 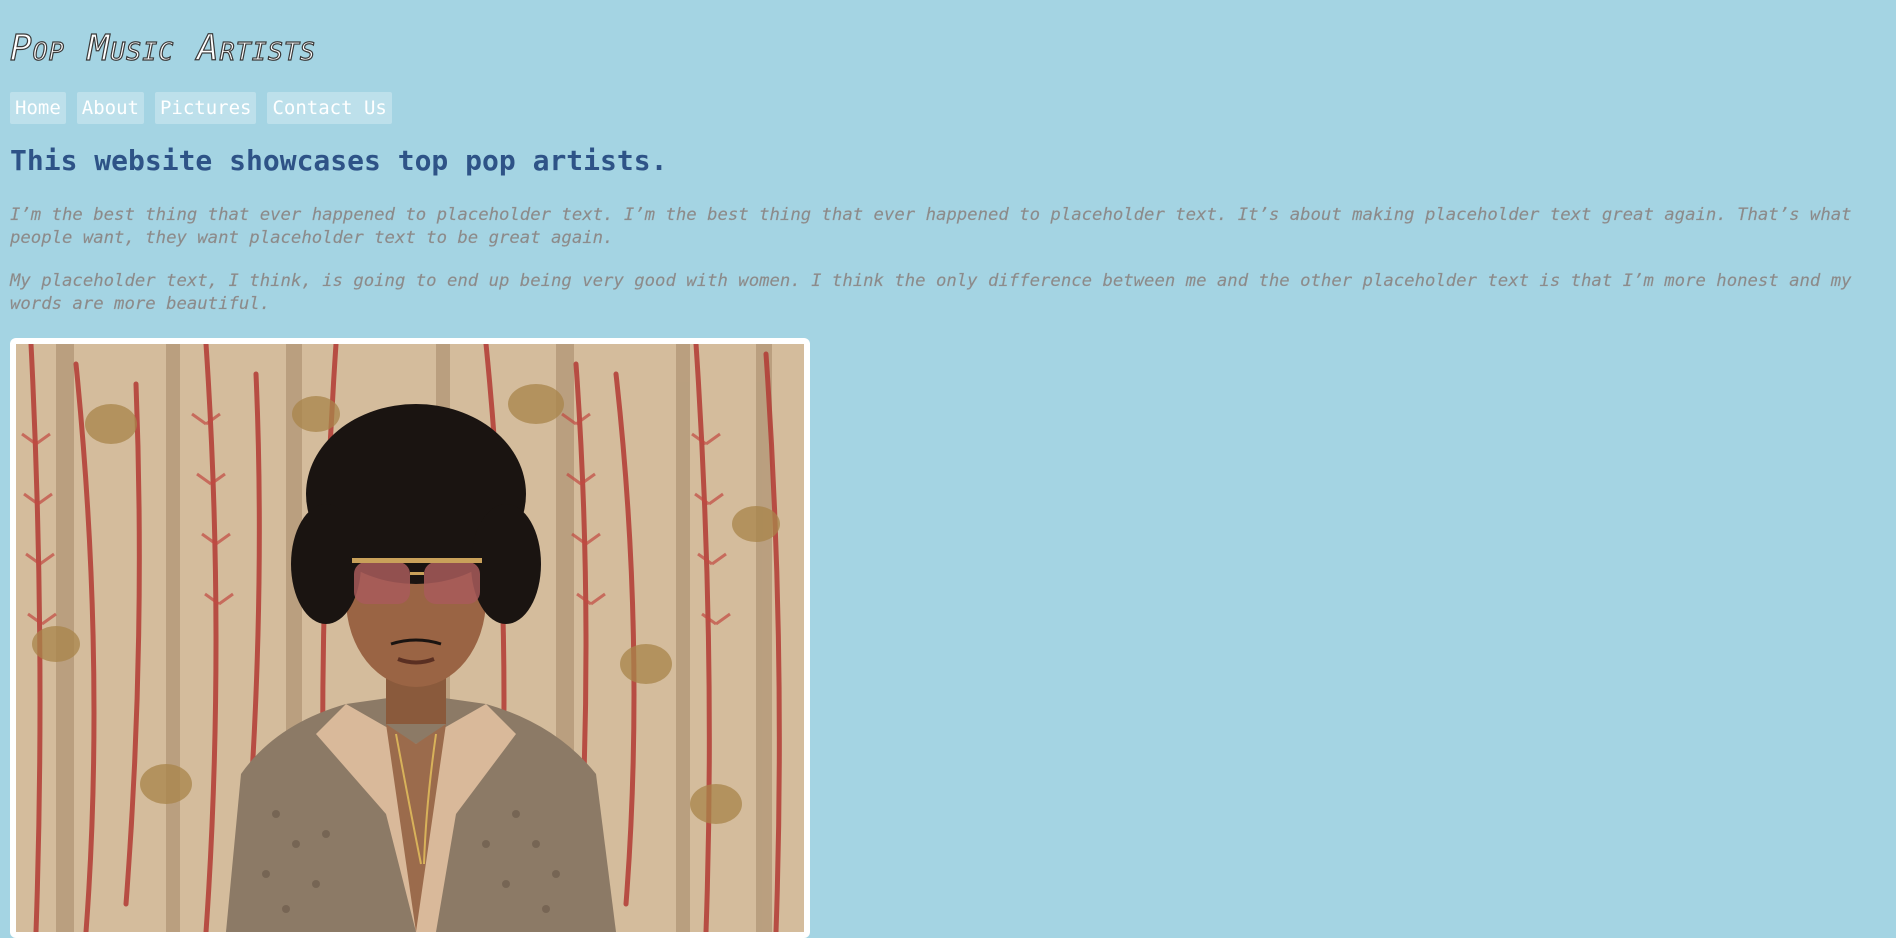 What do you see at coordinates (110, 108) in the screenshot?
I see `nav-about-link: About` at bounding box center [110, 108].